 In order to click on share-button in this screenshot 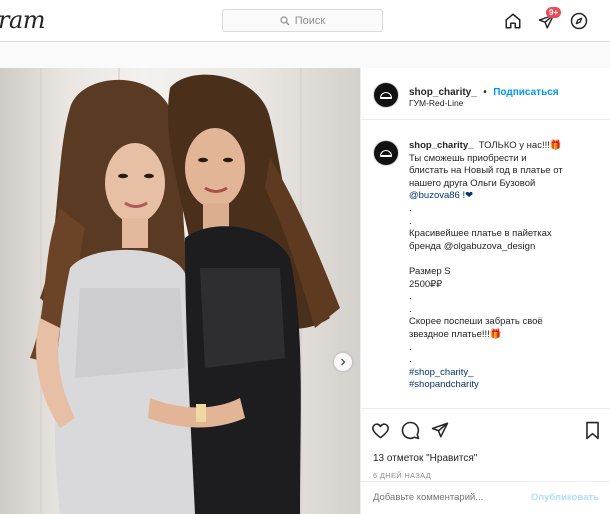, I will do `click(440, 430)`.